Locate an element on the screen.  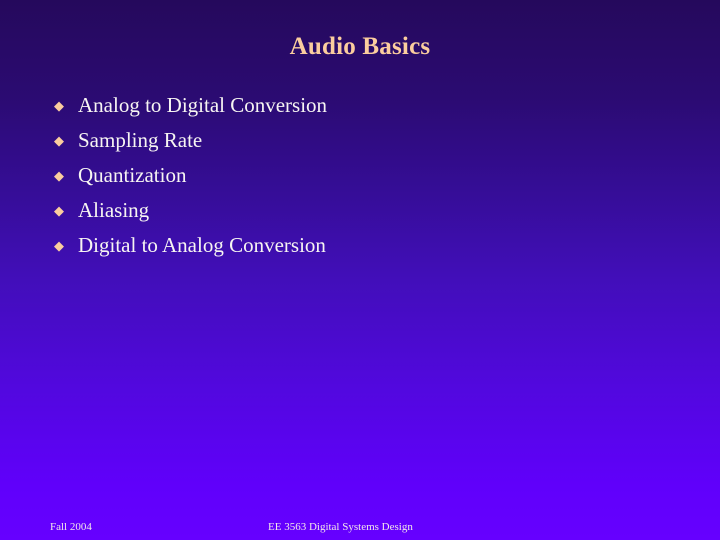
slide-title: Audio Basics is located at coordinates (360, 46).